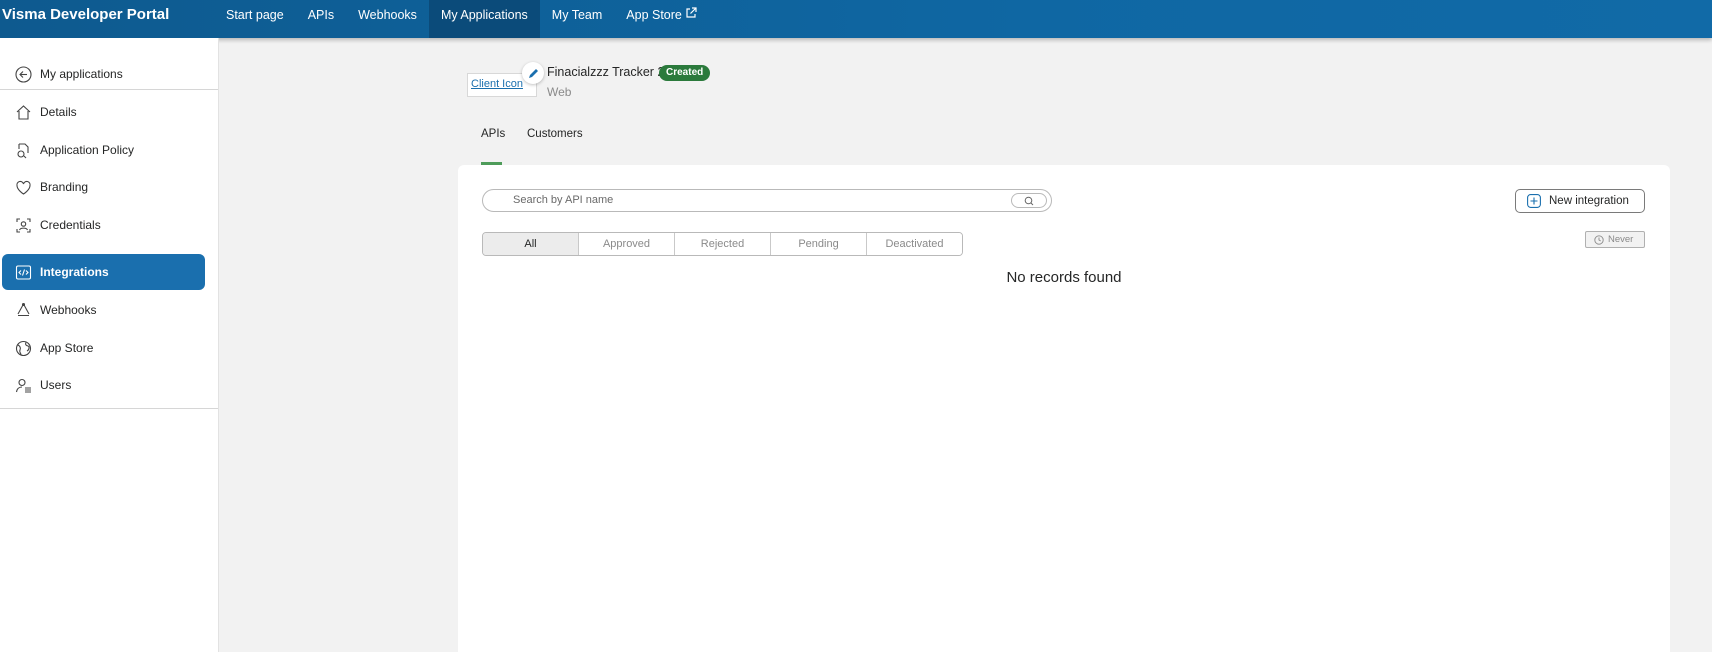 The image size is (1712, 652). I want to click on sidebar-item-label: Details, so click(58, 112).